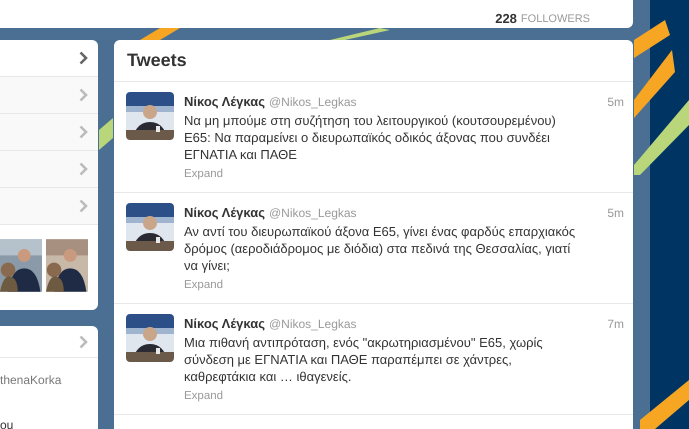  Describe the element at coordinates (364, 359) in the screenshot. I see `tweet-text: Μια πιθανή αντιπρόταση, ενός "ακρωτηριασμένου" Ε65, χωρίς σύνδεση με ΕΓΝΑΤΙΑ και ΠΑΘΕ παραπέμπει σε χάντρες, καθρεφτάκια και … ιθαγενείς.` at that location.